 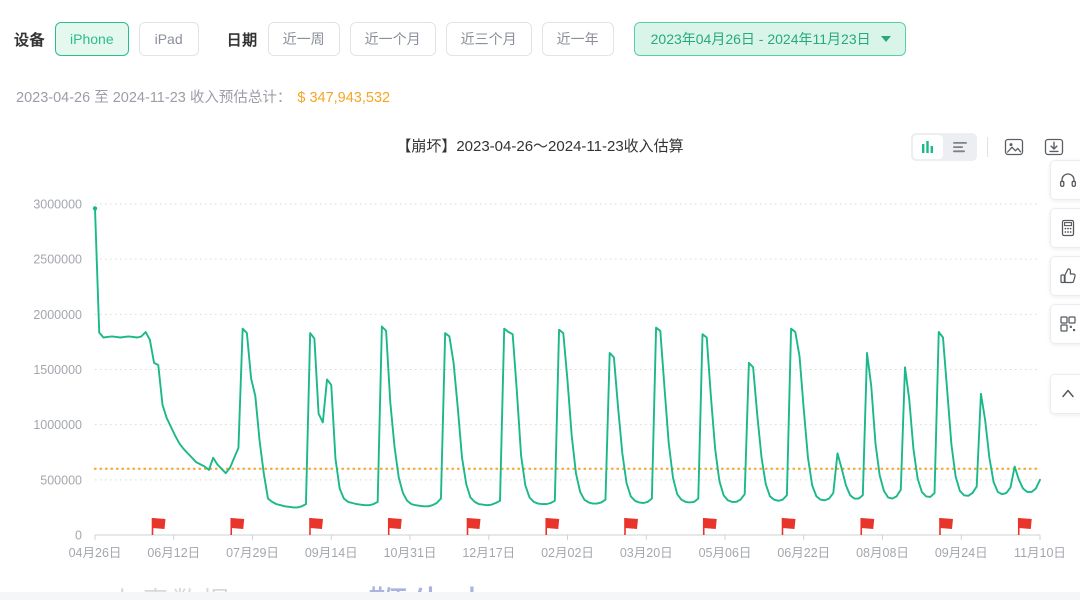 What do you see at coordinates (57, 260) in the screenshot?
I see `svg-text: 2500000` at bounding box center [57, 260].